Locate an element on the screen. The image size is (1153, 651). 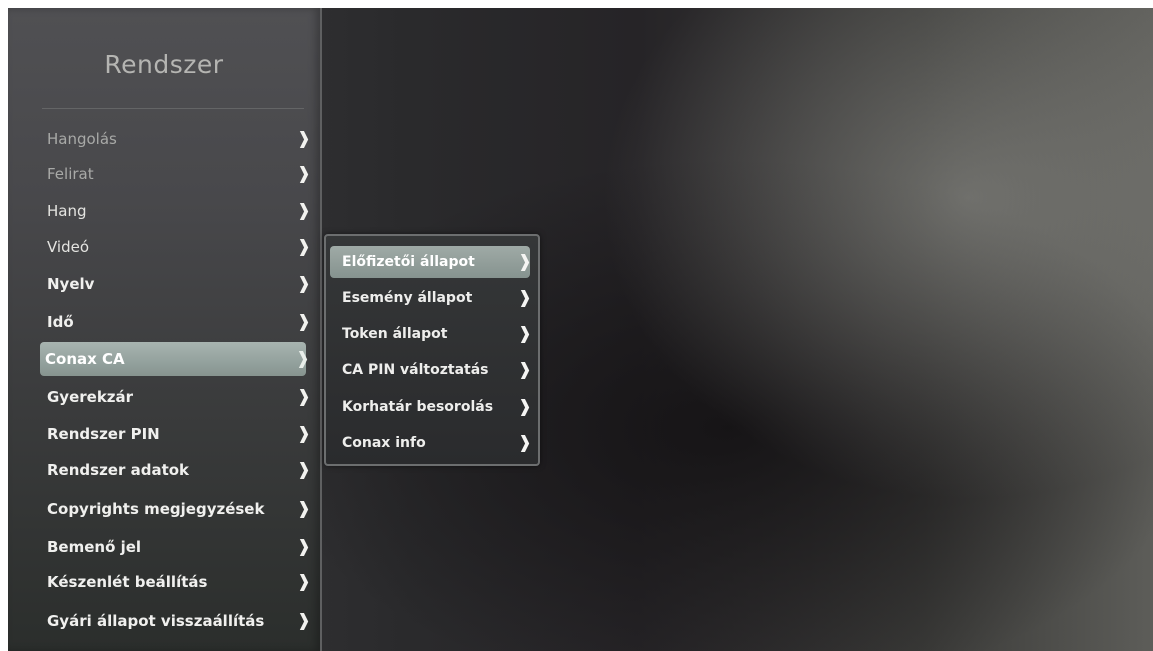
menu-item-copyrights: Copyrights megjegyzések ❱ is located at coordinates (176, 509).